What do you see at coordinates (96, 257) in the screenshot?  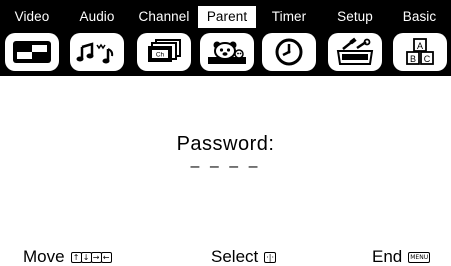 I see `right-arrow-key-icon: →` at bounding box center [96, 257].